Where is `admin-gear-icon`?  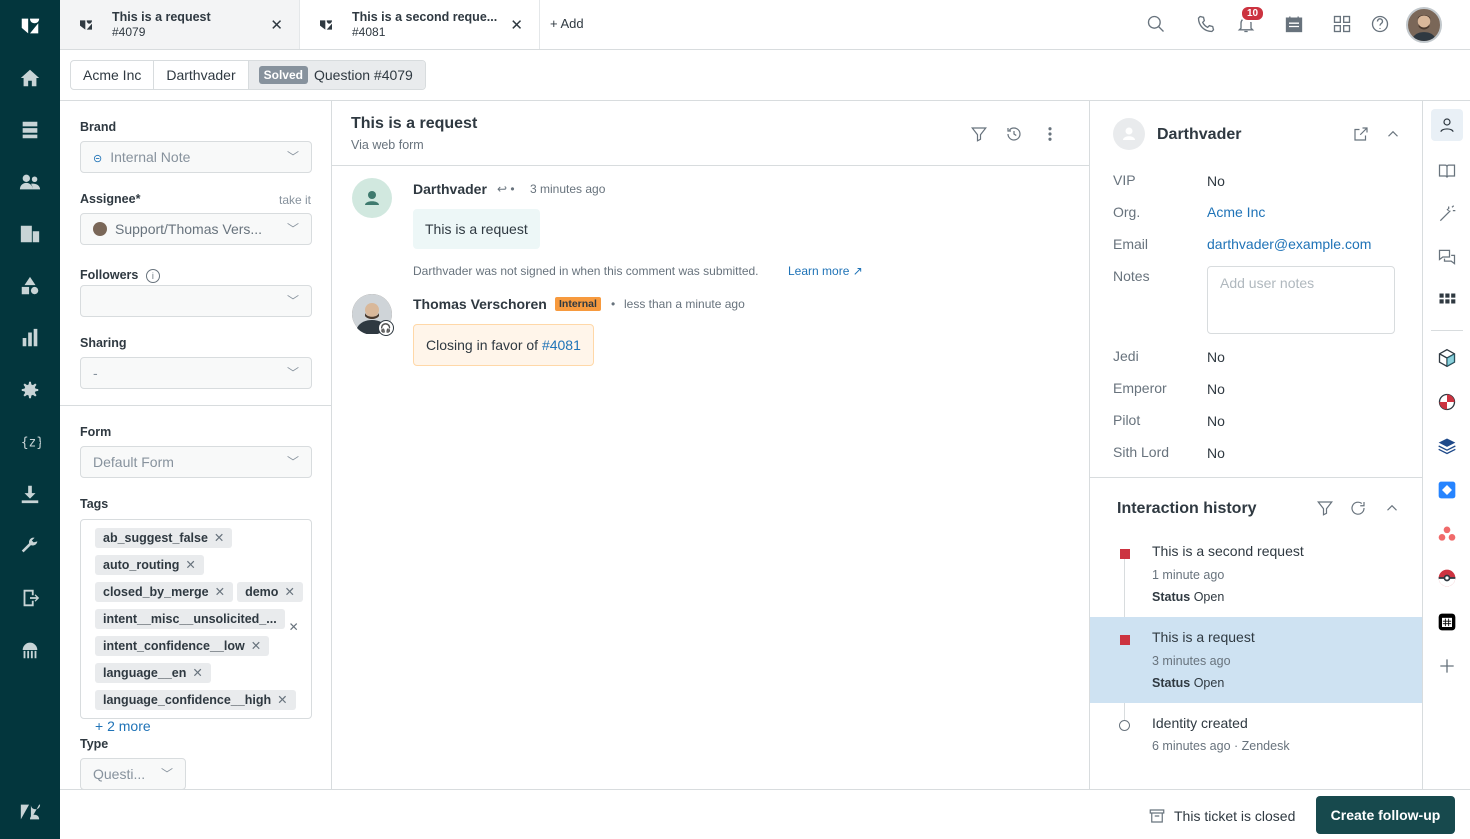 admin-gear-icon is located at coordinates (30, 390).